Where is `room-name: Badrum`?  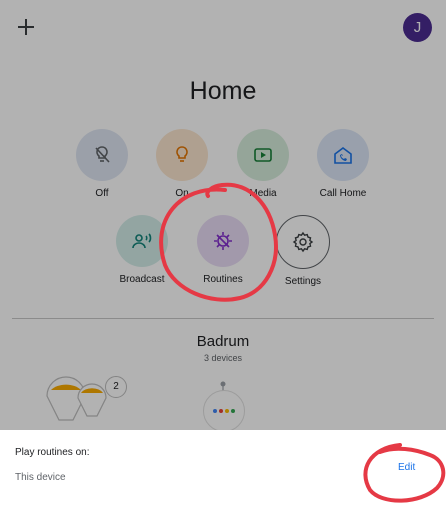 room-name: Badrum is located at coordinates (223, 341).